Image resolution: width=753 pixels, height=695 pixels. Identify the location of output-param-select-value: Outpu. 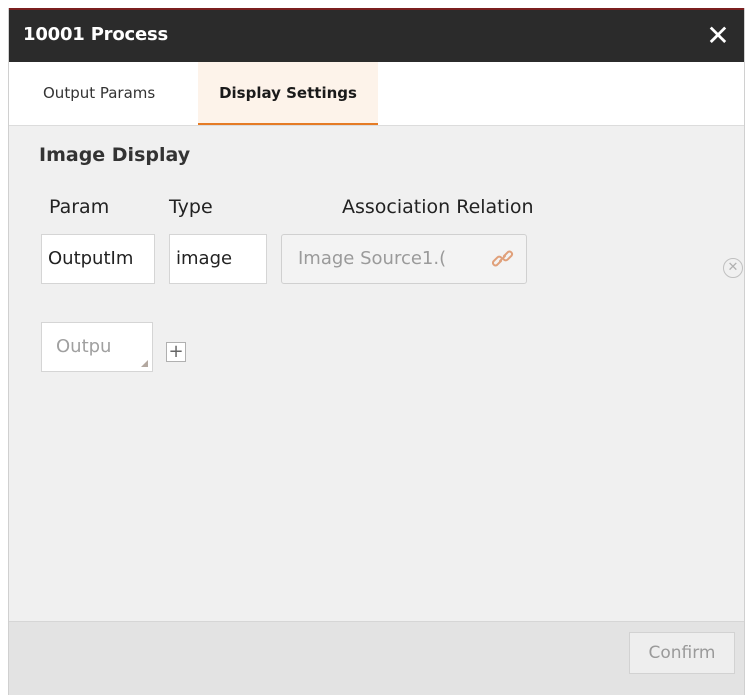
(84, 346).